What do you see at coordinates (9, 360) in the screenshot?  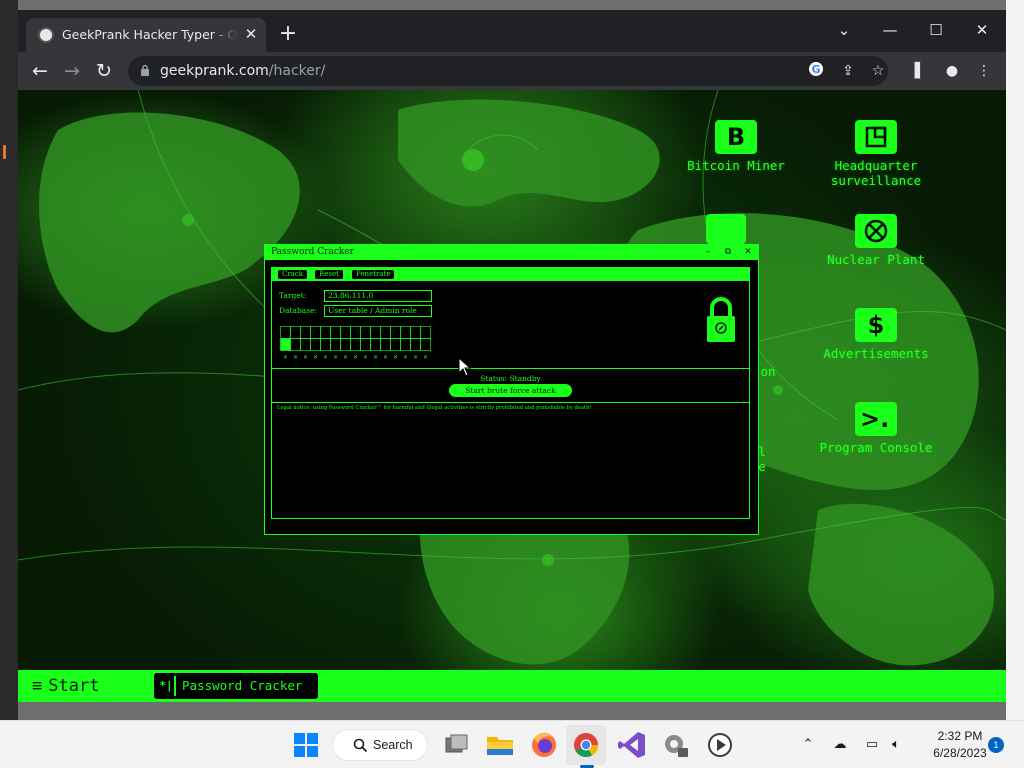 I see `desktop-left-strip` at bounding box center [9, 360].